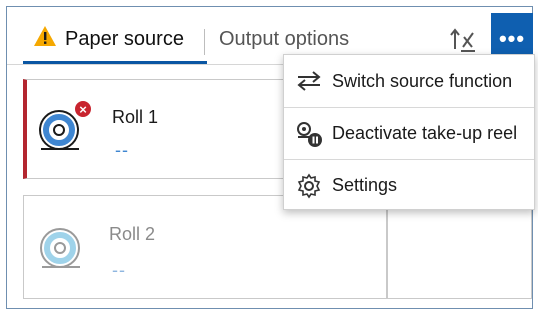  I want to click on menu-item-switch-source-function: Switch source function, so click(409, 81).